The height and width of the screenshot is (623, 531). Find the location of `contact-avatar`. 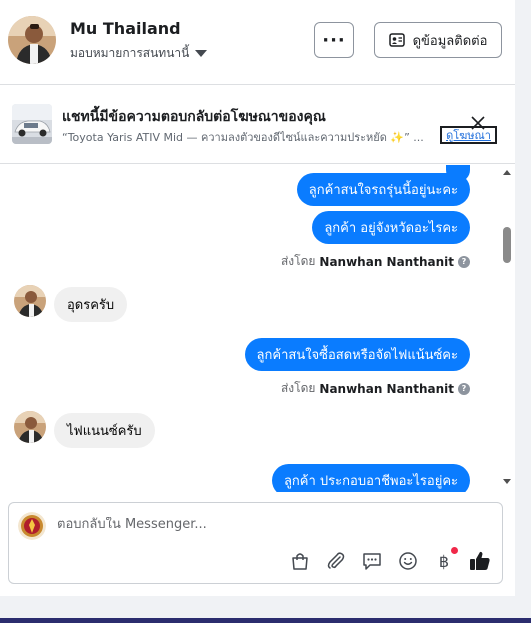

contact-avatar is located at coordinates (32, 40).